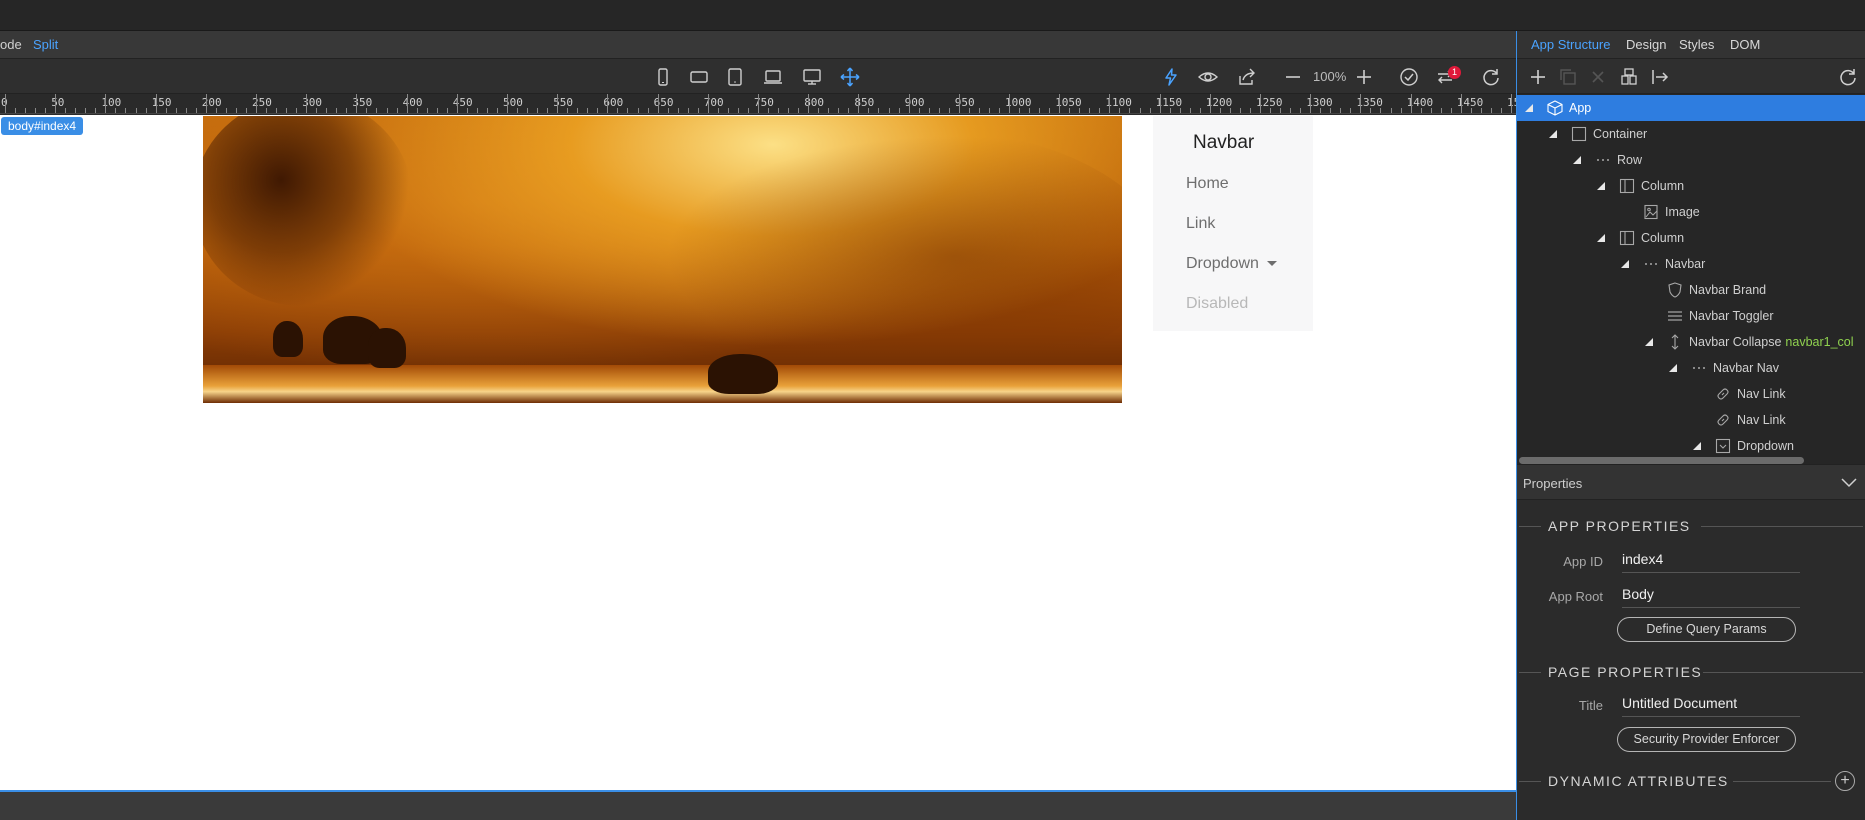 The height and width of the screenshot is (820, 1865). What do you see at coordinates (1745, 44) in the screenshot?
I see `tab-dom: DOM` at bounding box center [1745, 44].